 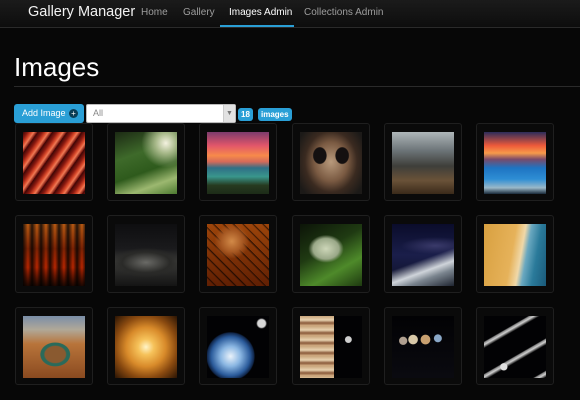 I want to click on plus-circle-icon: +, so click(x=73, y=113).